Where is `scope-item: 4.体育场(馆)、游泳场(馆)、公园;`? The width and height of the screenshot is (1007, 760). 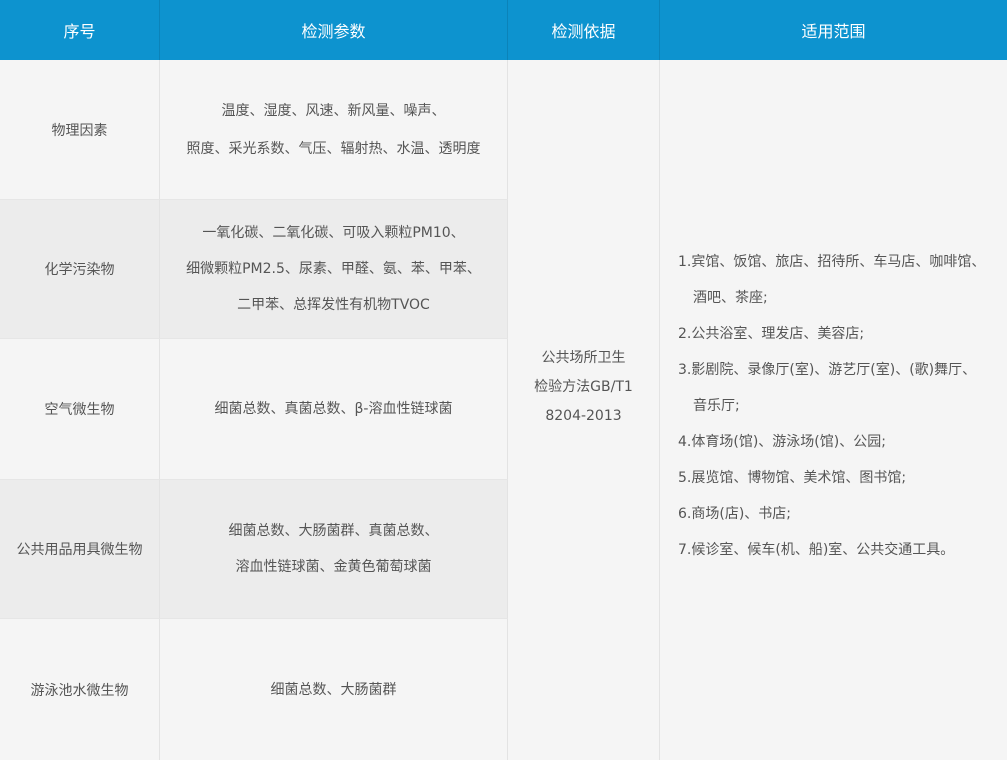
scope-item: 4.体育场(馆)、游泳场(馆)、公园; is located at coordinates (782, 442).